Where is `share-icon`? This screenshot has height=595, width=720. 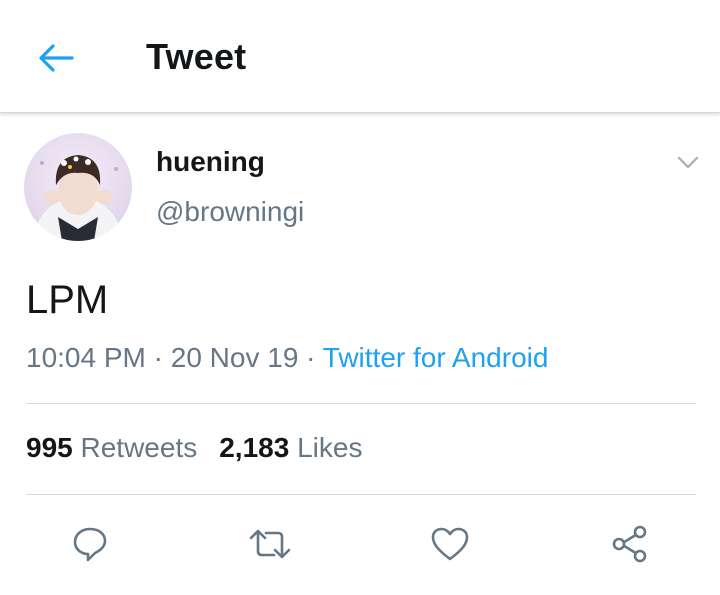
share-icon is located at coordinates (629, 544).